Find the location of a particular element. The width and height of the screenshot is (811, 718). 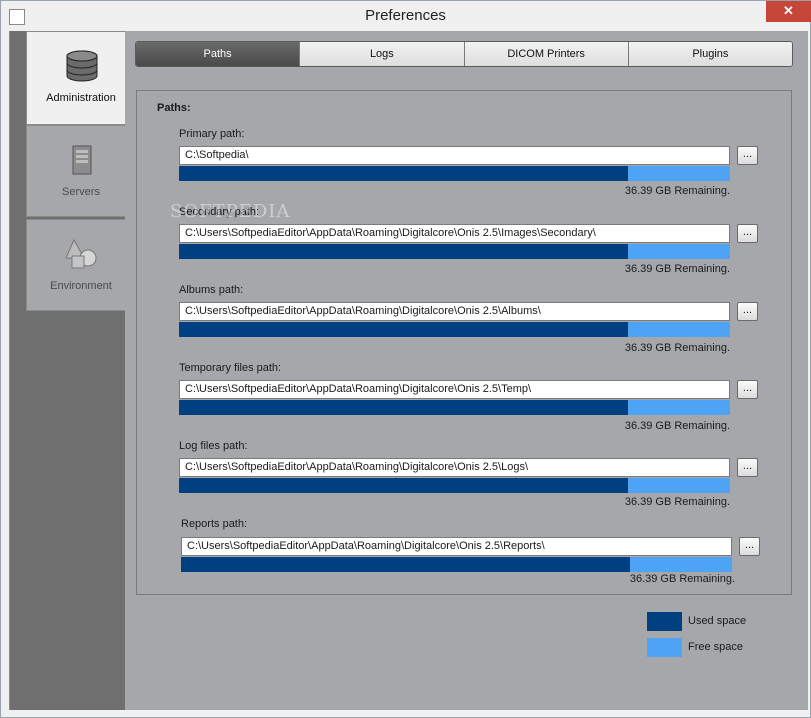

primary-path-remaining: 36.39 GB Remaining. is located at coordinates (677, 191).